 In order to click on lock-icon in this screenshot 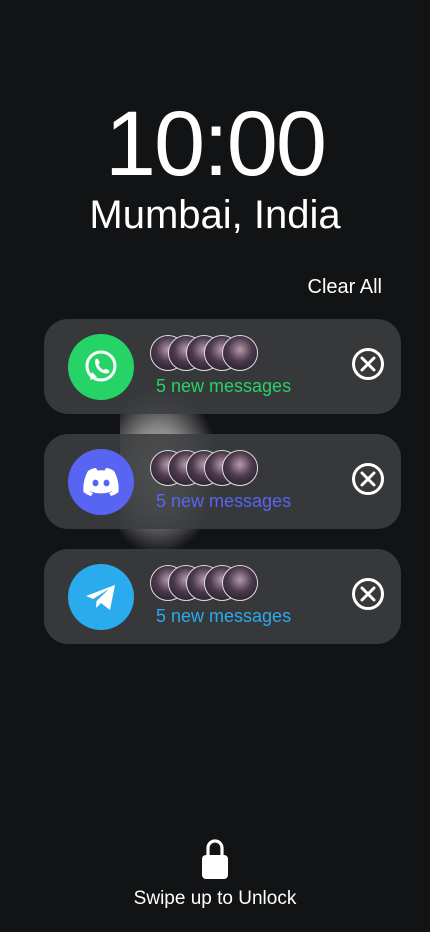, I will do `click(215, 859)`.